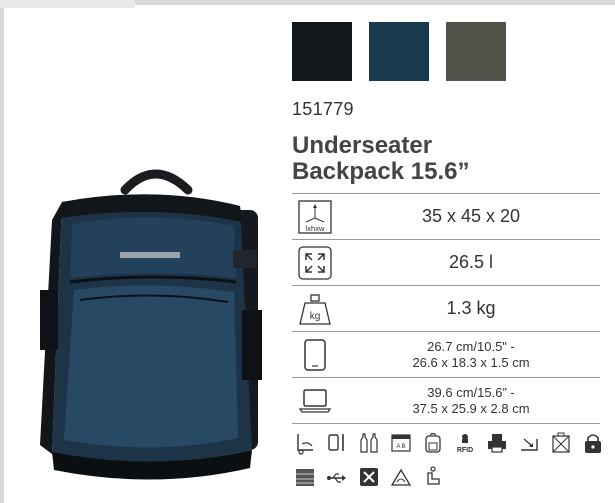 The height and width of the screenshot is (503, 615). What do you see at coordinates (529, 443) in the screenshot?
I see `expand-icon` at bounding box center [529, 443].